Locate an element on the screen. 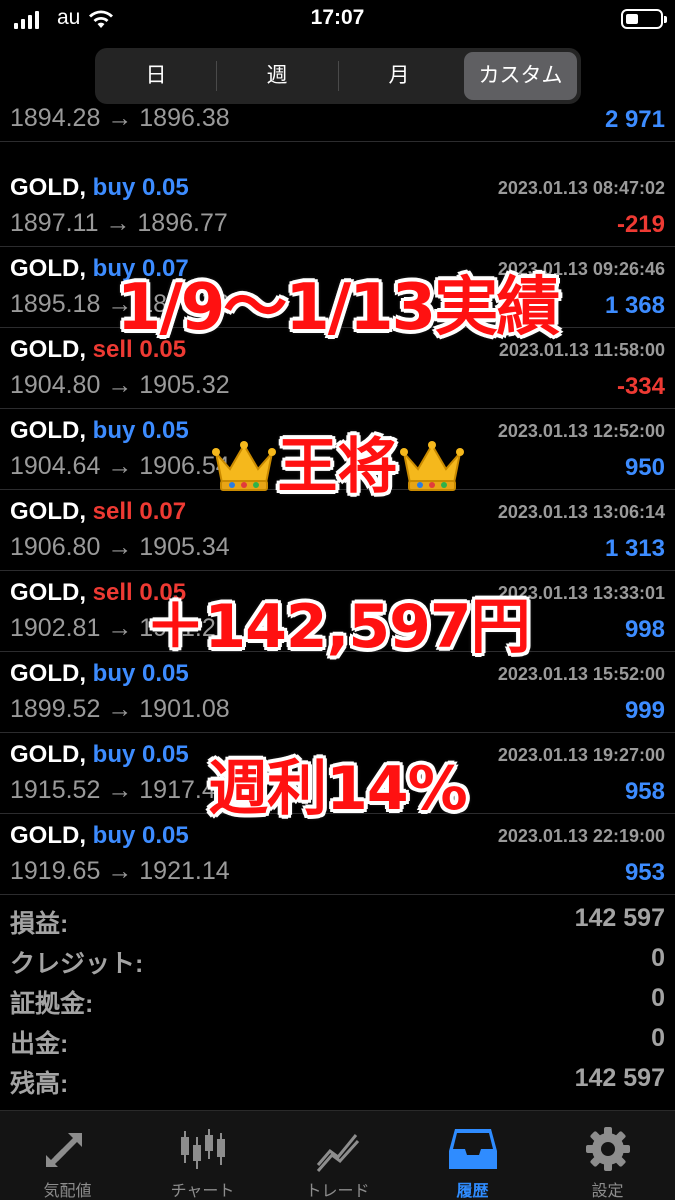  tab-quotes: 気配値 is located at coordinates (67, 1155).